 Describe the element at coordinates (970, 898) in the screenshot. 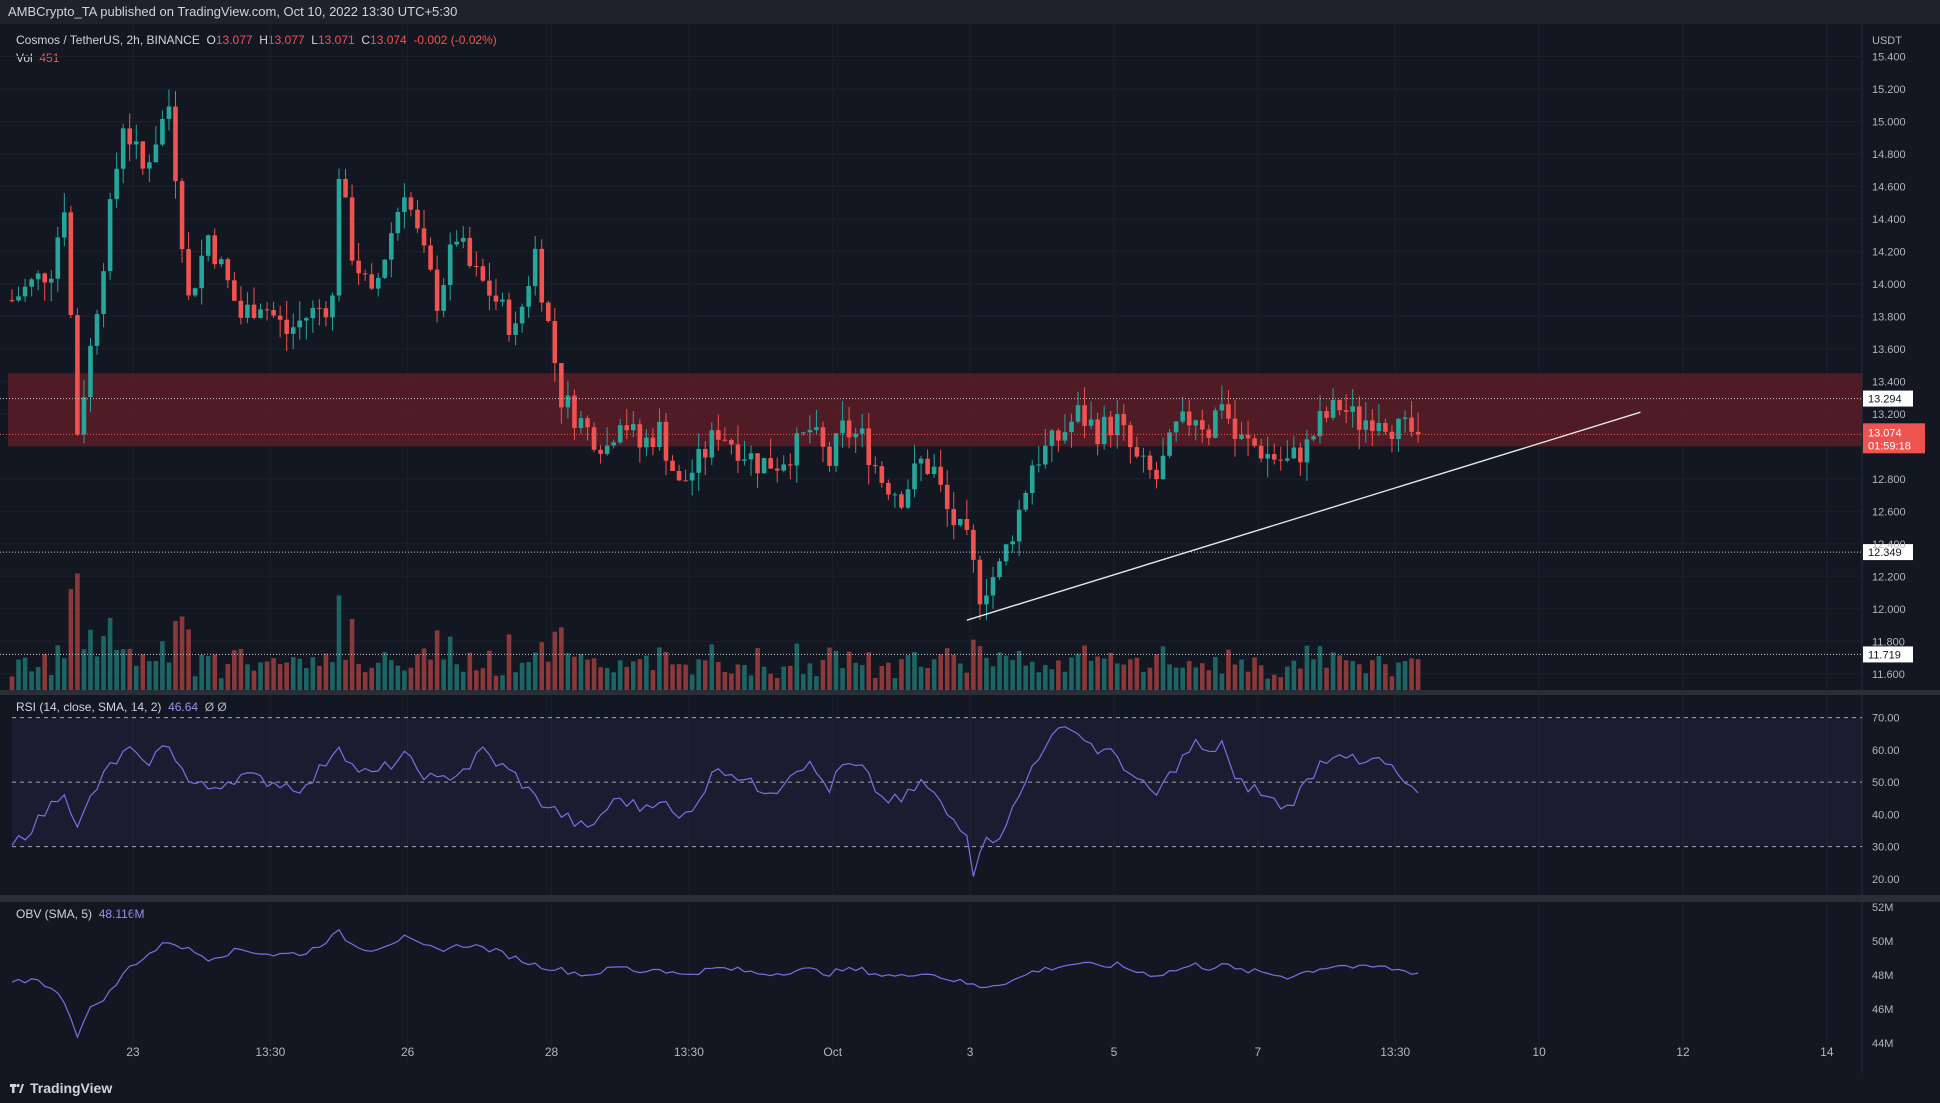

I see `pane-separator` at that location.